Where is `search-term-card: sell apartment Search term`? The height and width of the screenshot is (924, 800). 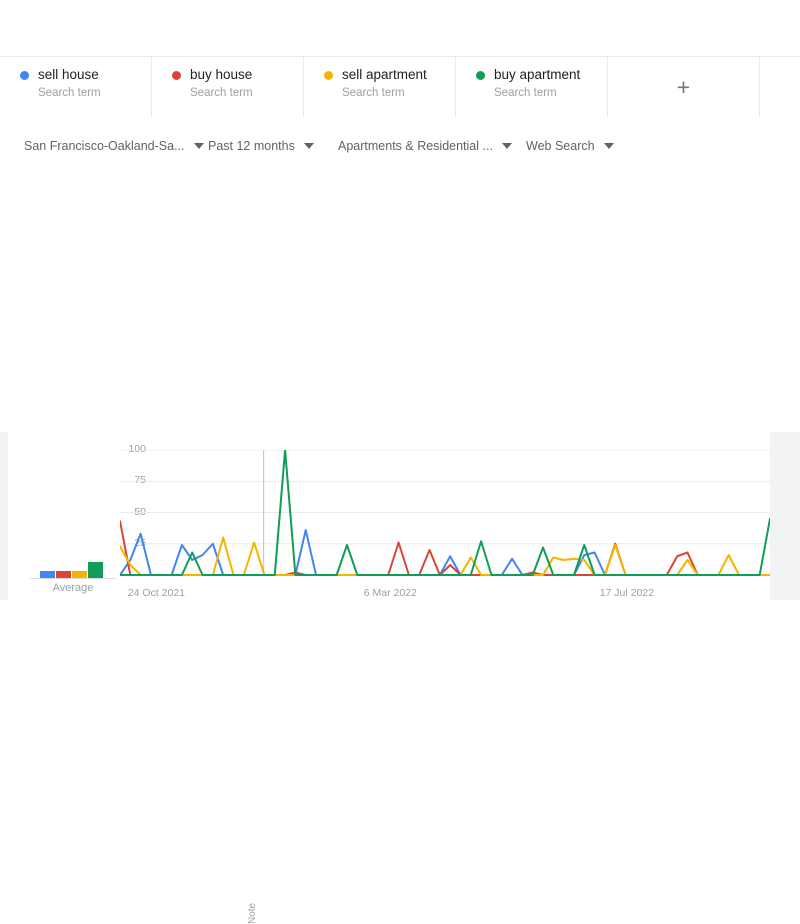
search-term-card: sell apartment Search term is located at coordinates (380, 87).